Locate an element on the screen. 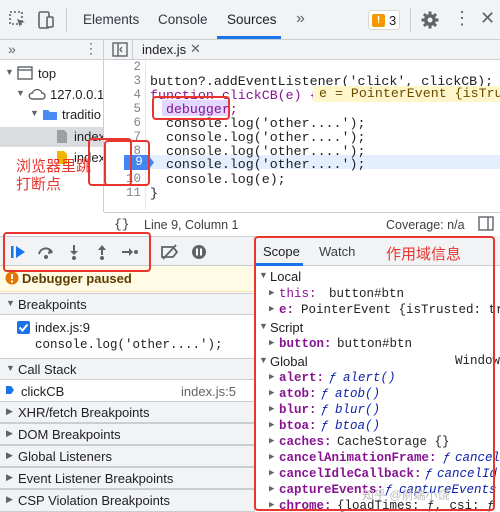 This screenshot has height=512, width=500. section-call-stack: ▼ Call Stack is located at coordinates (127, 369).